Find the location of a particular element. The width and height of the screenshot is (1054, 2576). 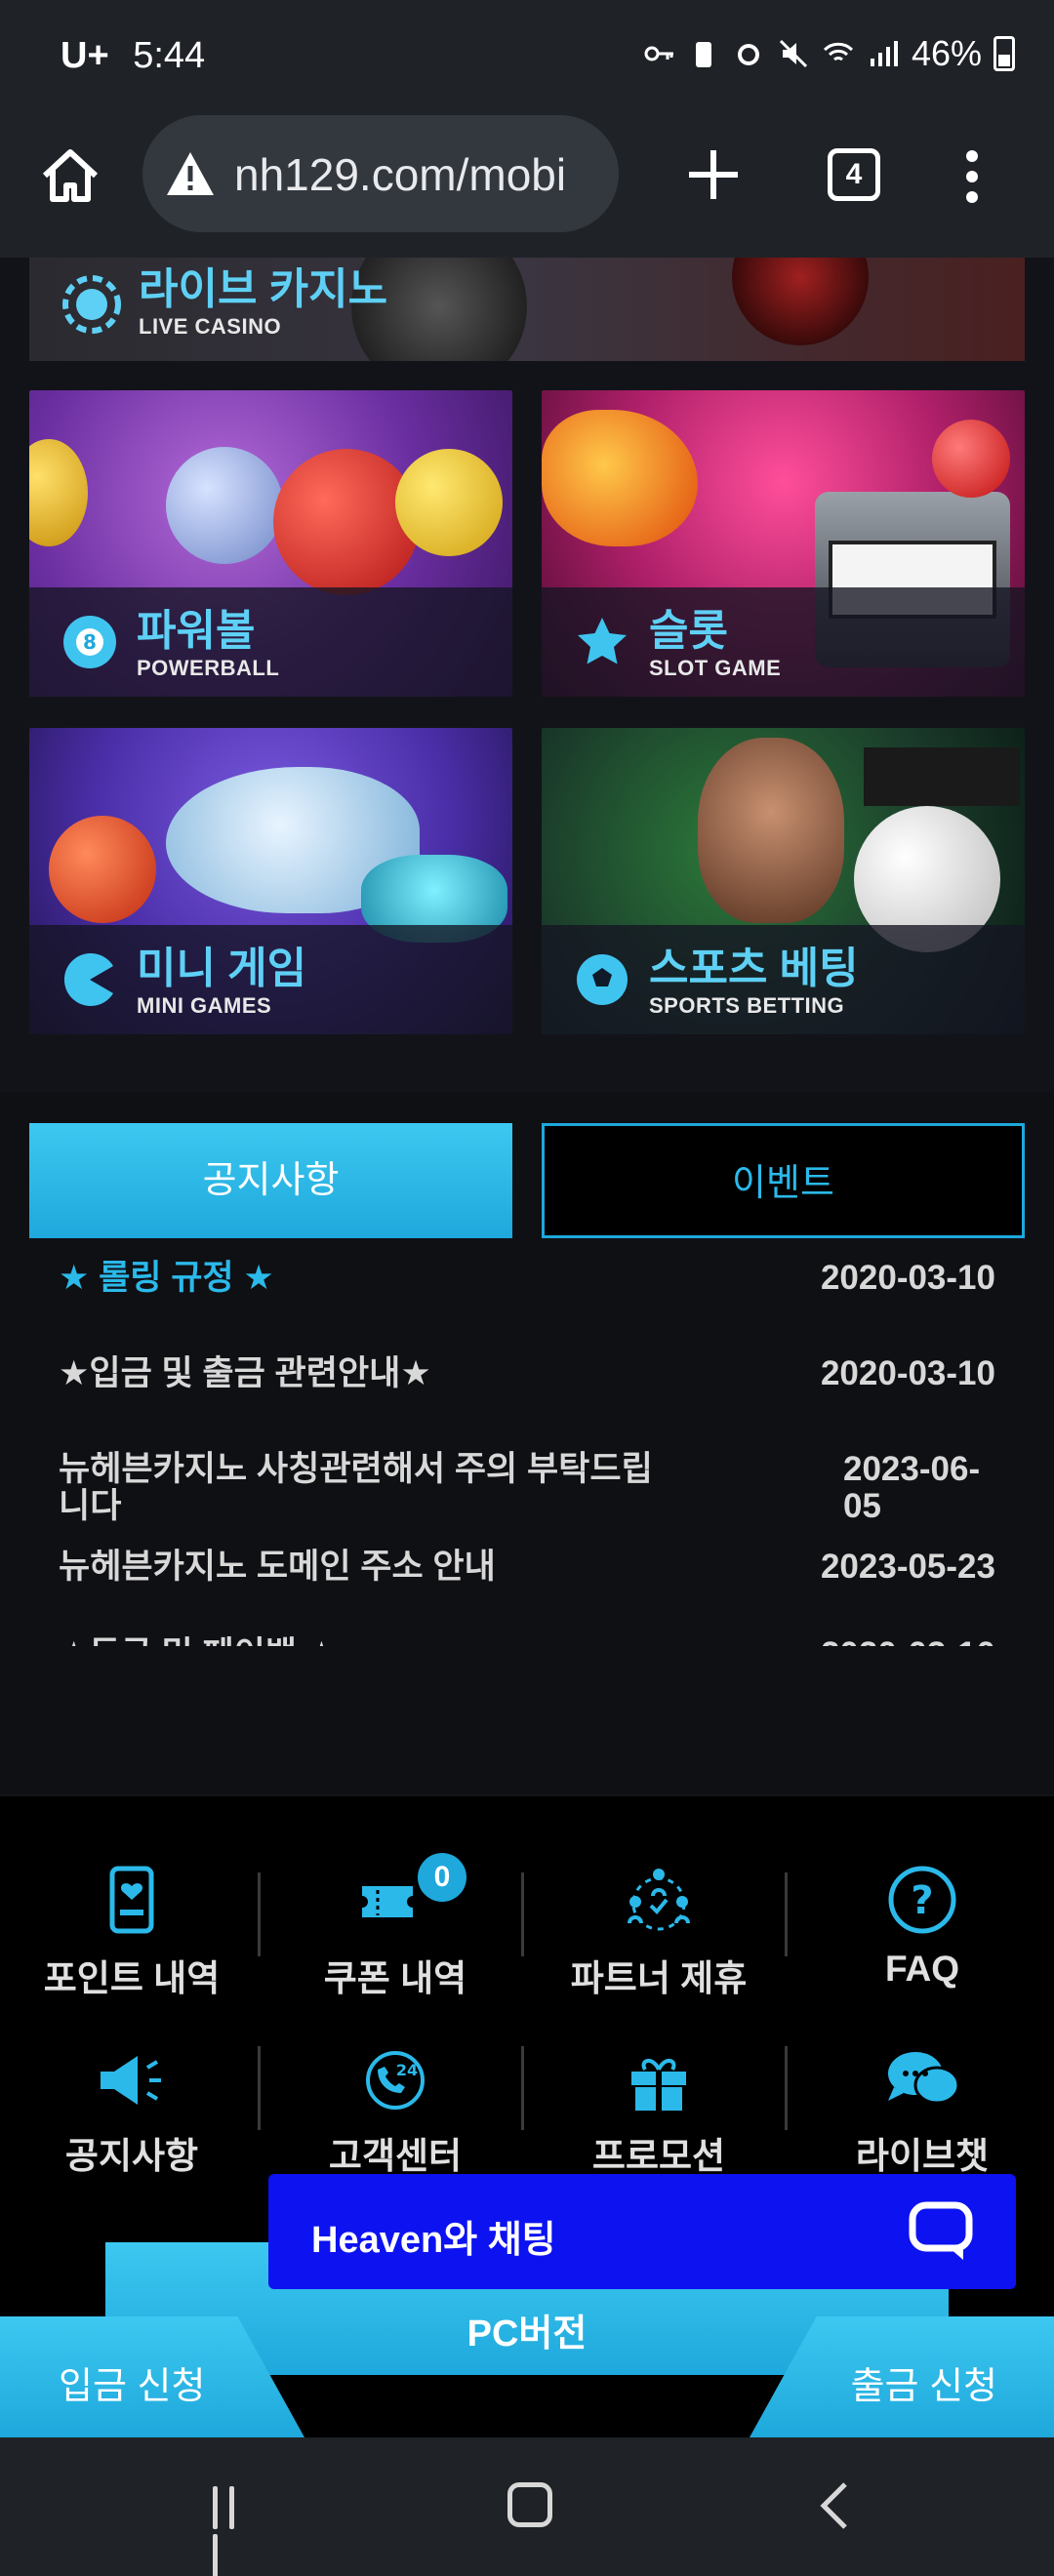

menu-label: FAQ is located at coordinates (922, 1969).